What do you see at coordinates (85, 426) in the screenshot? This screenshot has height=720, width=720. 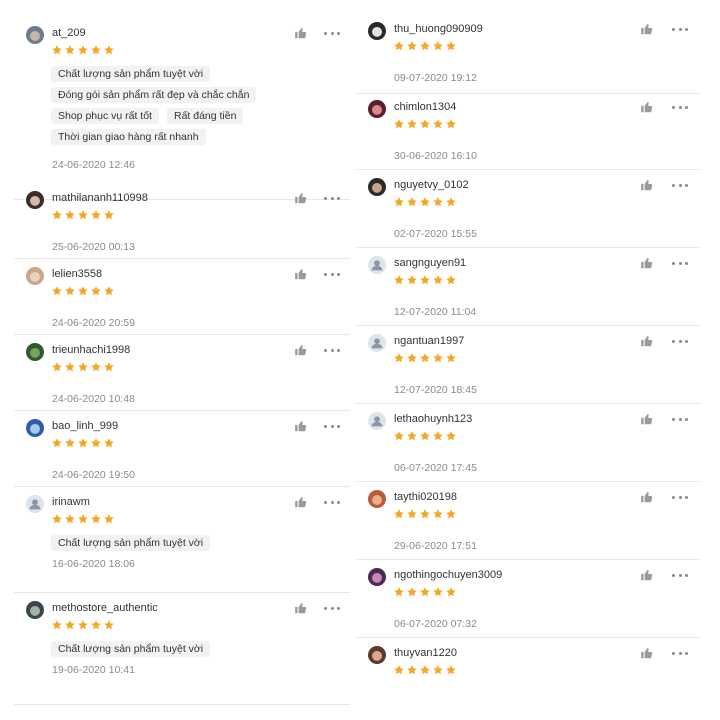 I see `username: bao_linh_999` at bounding box center [85, 426].